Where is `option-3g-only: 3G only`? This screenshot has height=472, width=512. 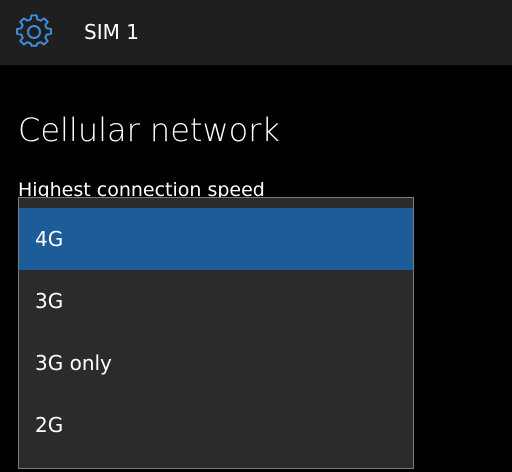 option-3g-only: 3G only is located at coordinates (216, 363).